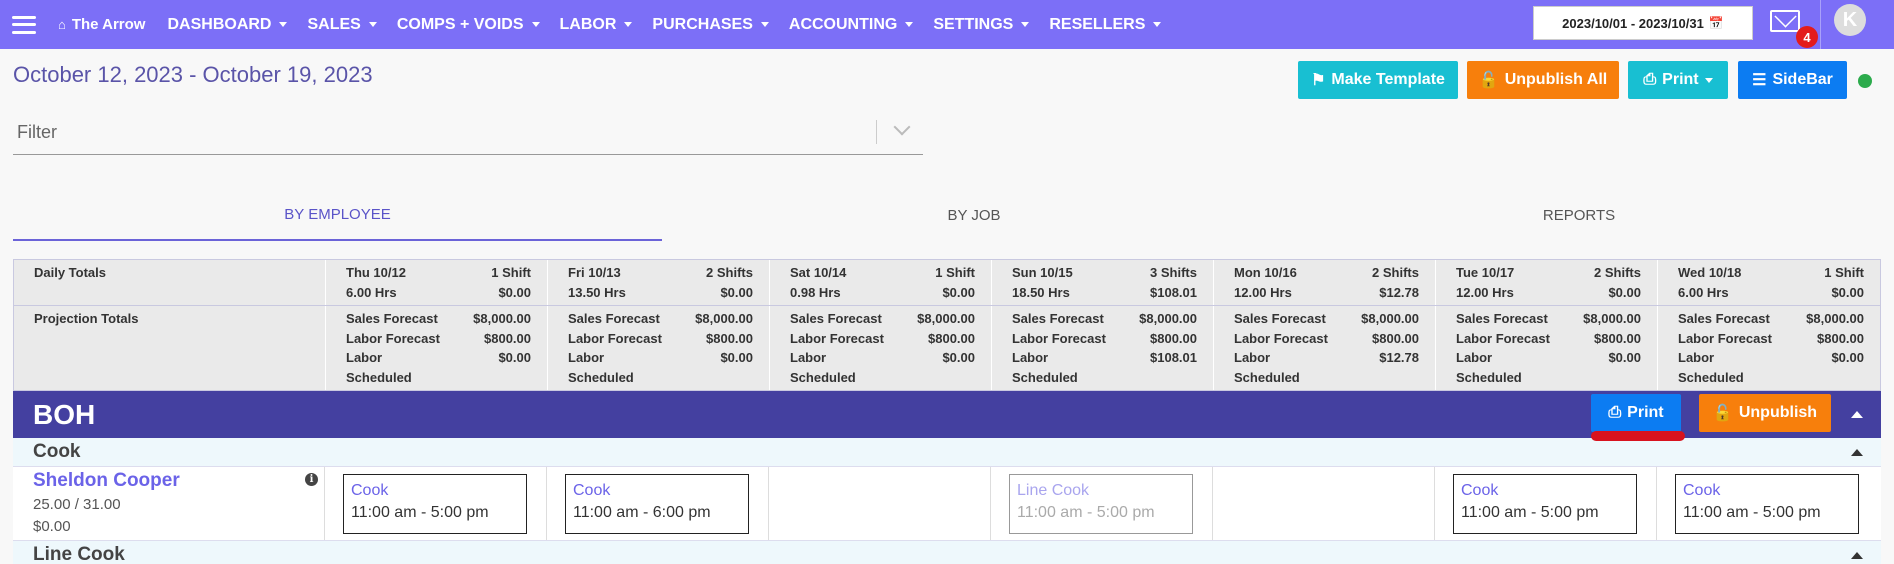 This screenshot has width=1894, height=564. What do you see at coordinates (108, 24) in the screenshot?
I see `brand-name: The Arrow` at bounding box center [108, 24].